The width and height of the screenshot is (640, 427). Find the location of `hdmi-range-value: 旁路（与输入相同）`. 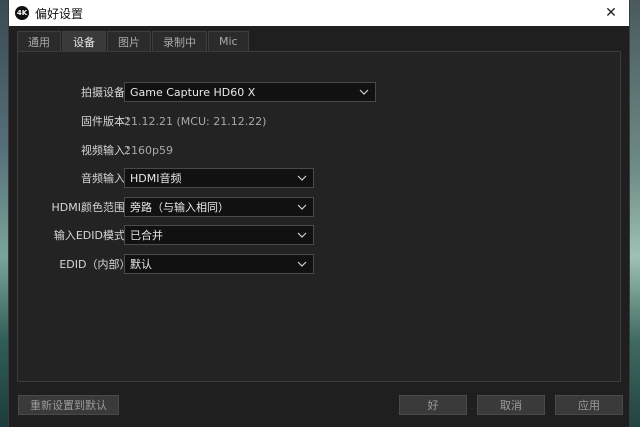

hdmi-range-value: 旁路（与输入相同） is located at coordinates (179, 207).